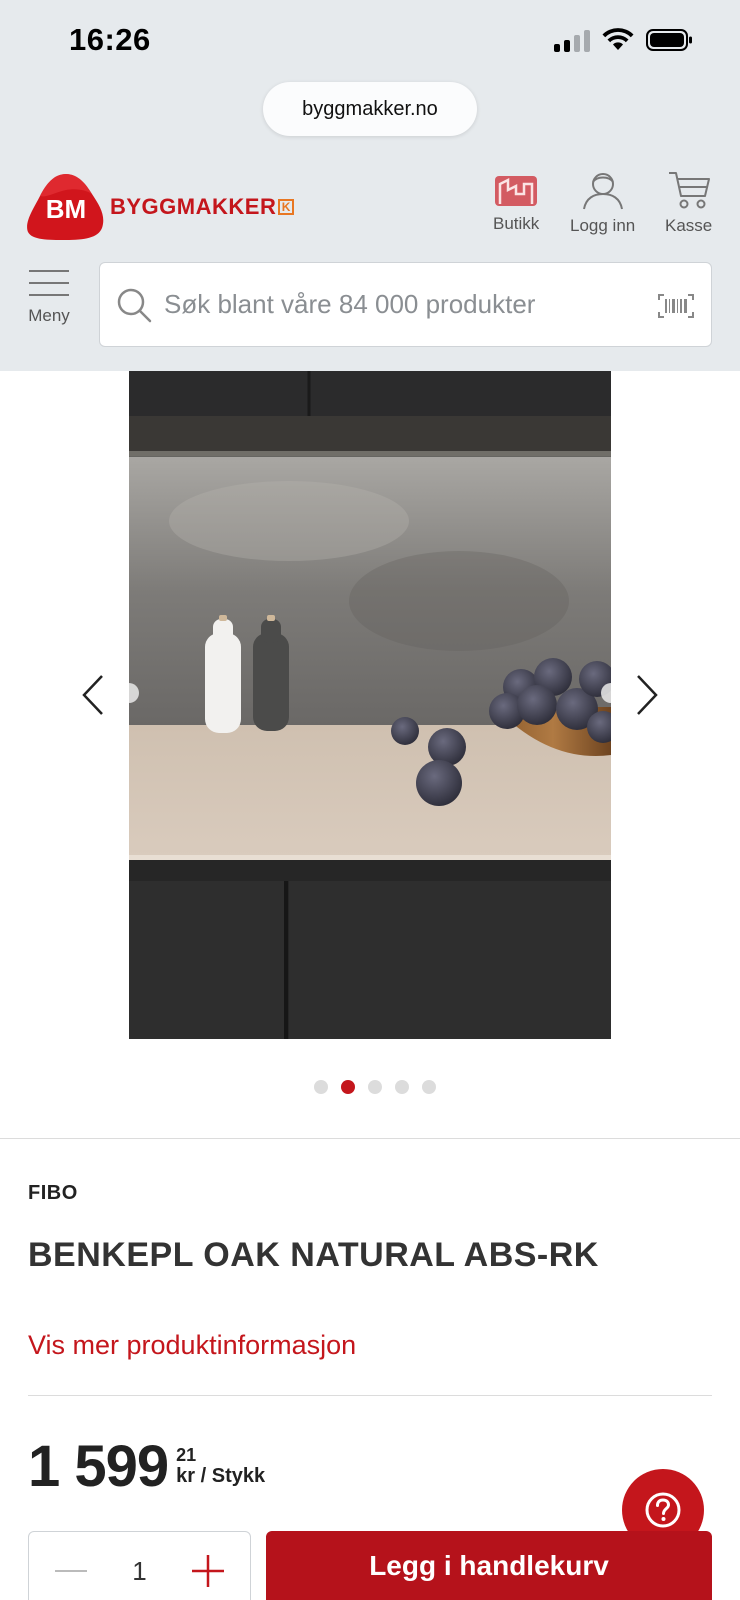  Describe the element at coordinates (221, 1476) in the screenshot. I see `price-unit: kr / Stykk` at that location.